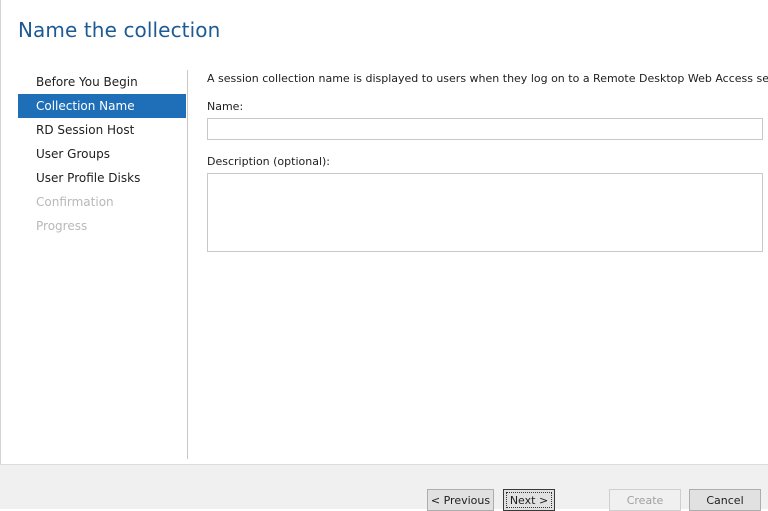  What do you see at coordinates (384, 487) in the screenshot?
I see `wizard-footer: < Previous Next > Create Cancel` at bounding box center [384, 487].